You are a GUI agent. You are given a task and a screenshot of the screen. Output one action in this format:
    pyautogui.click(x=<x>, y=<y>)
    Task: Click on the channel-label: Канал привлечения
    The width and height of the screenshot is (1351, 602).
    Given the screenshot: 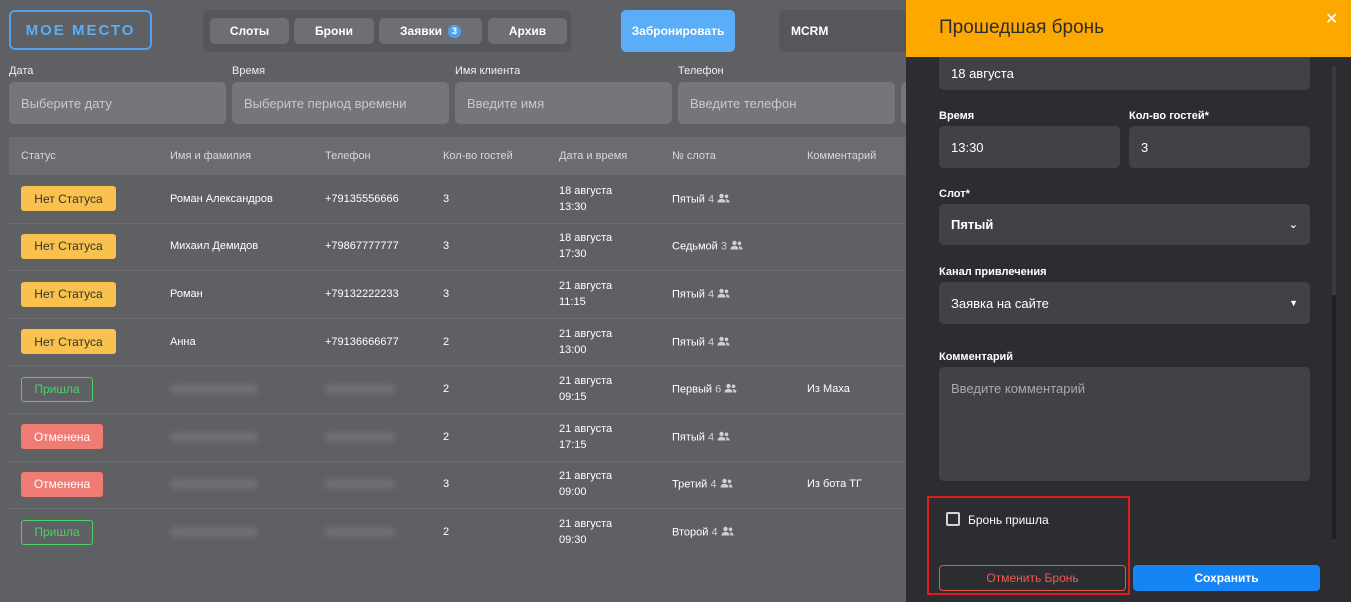 What is the action you would take?
    pyautogui.click(x=993, y=272)
    